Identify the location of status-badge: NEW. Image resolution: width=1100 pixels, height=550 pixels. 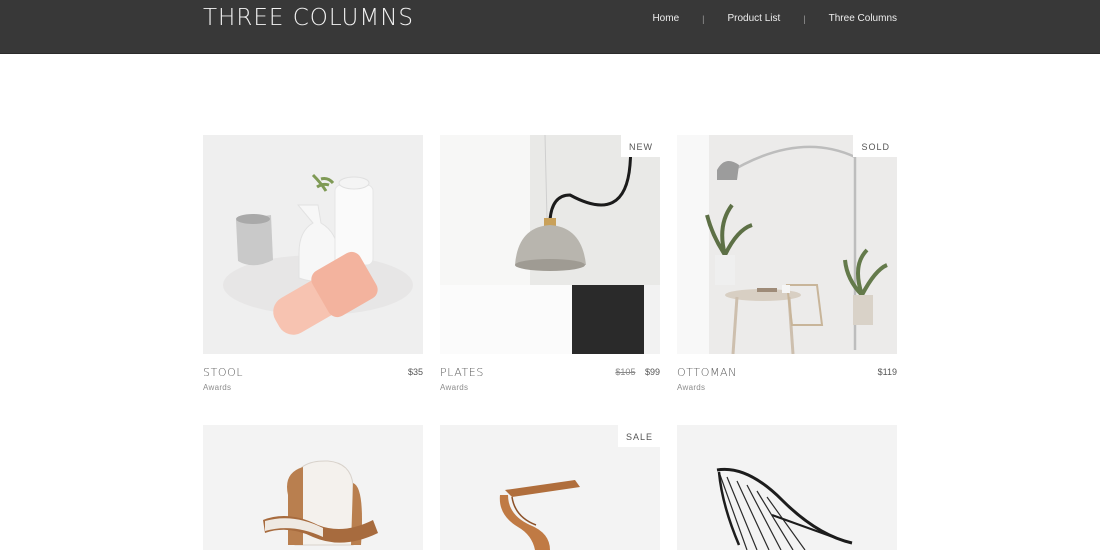
(640, 146).